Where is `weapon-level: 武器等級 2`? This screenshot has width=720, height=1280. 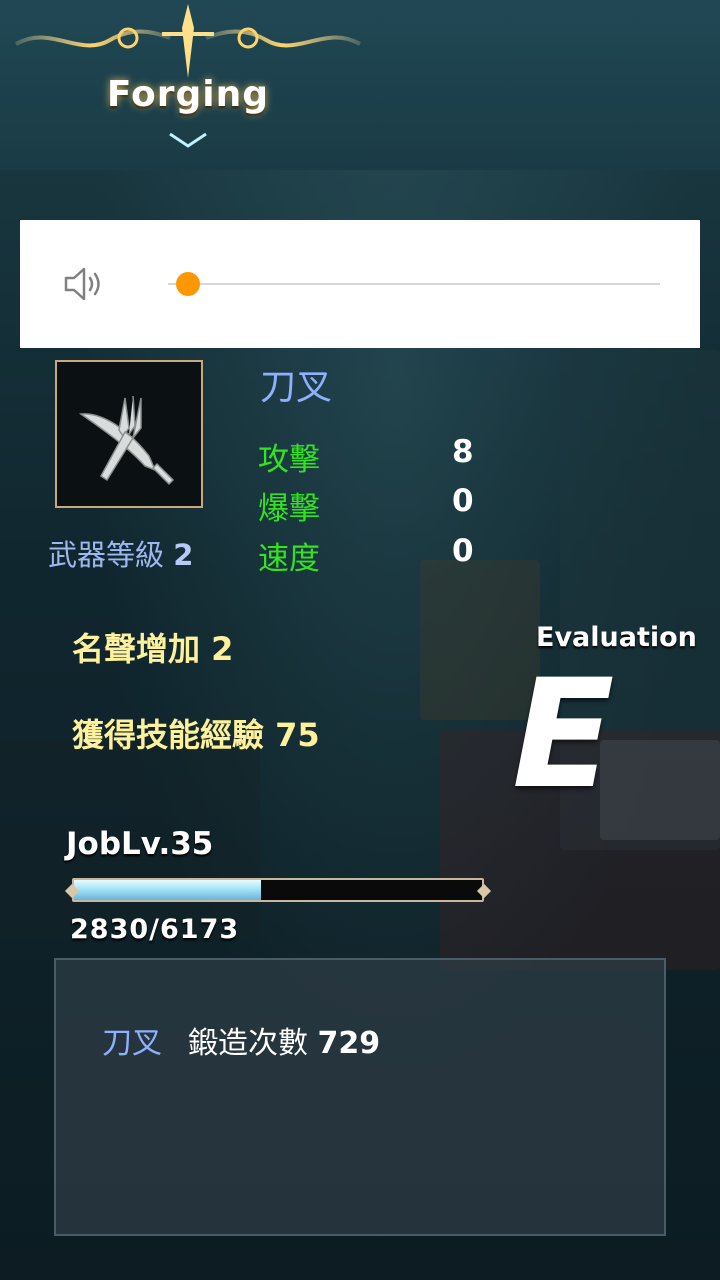 weapon-level: 武器等級 2 is located at coordinates (120, 553).